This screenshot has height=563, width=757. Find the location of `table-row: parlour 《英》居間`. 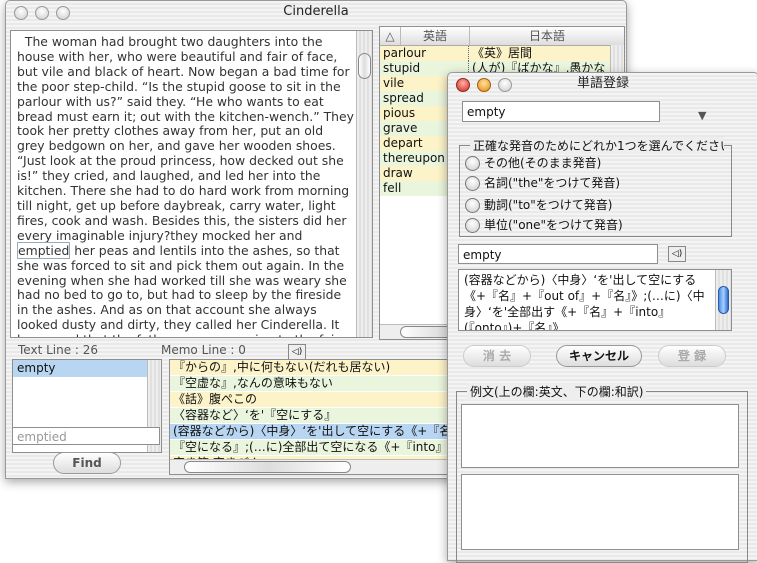

table-row: parlour 《英》居間 is located at coordinates (495, 53).